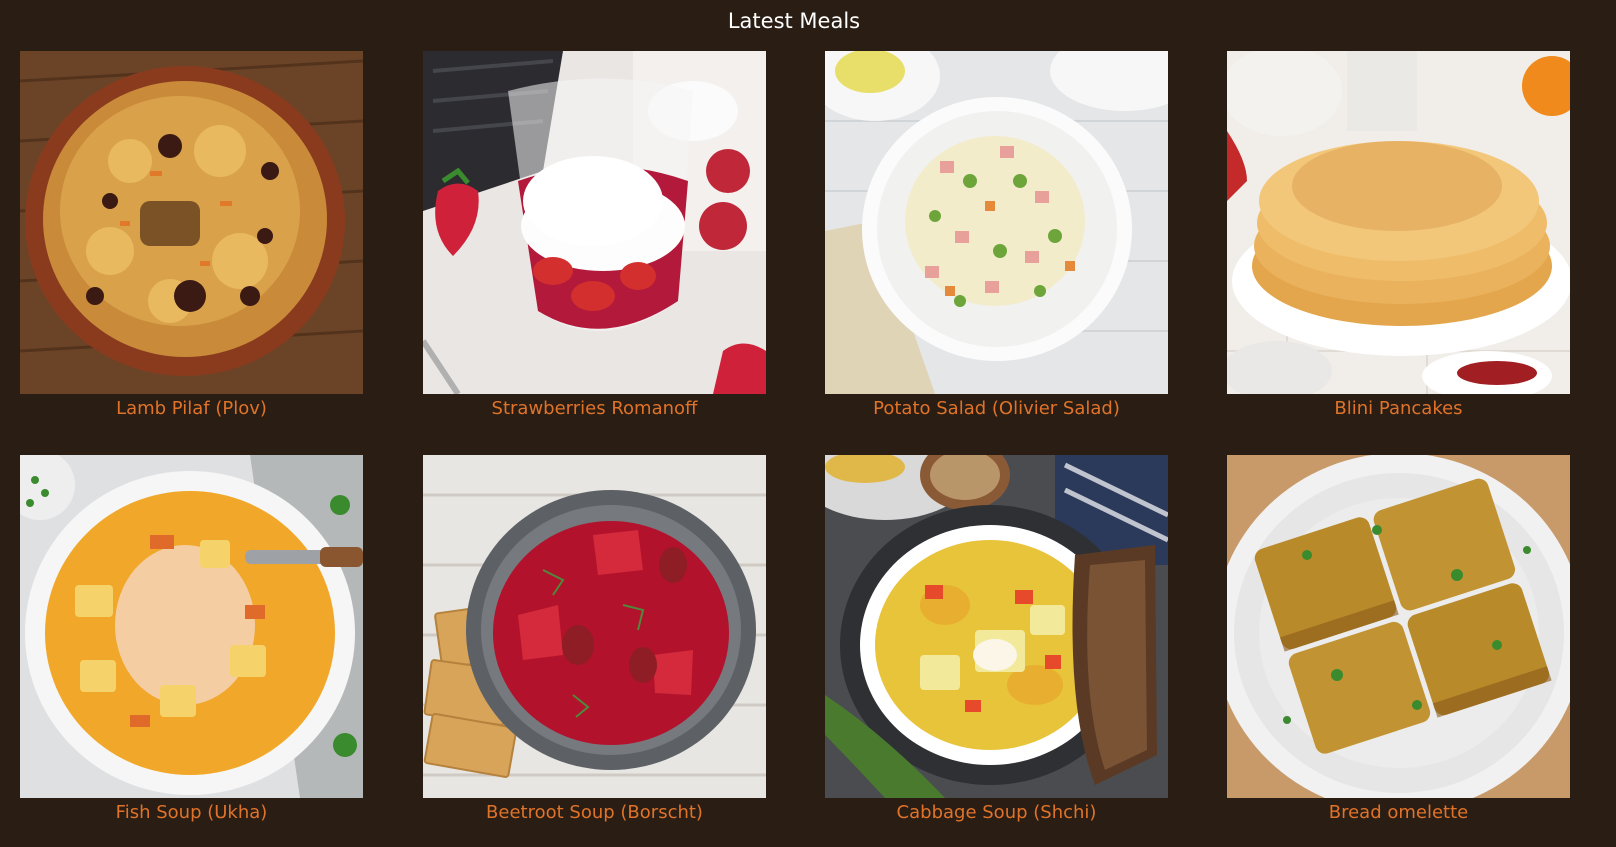  I want to click on meal-card-fish-soup: Fish Soup (Ukha), so click(191, 640).